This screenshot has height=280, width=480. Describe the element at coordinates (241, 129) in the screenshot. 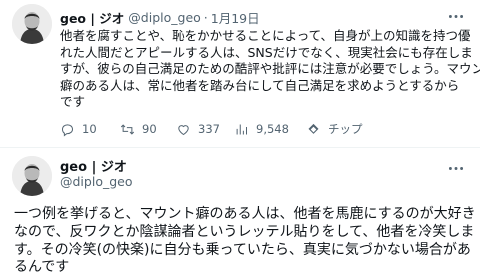

I see `views-icon` at that location.